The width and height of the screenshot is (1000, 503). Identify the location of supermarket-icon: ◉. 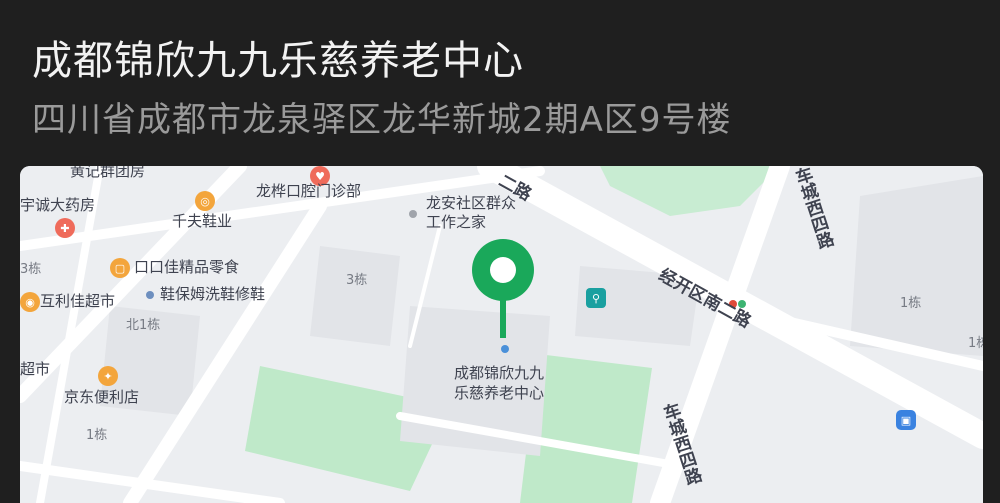
(30, 302).